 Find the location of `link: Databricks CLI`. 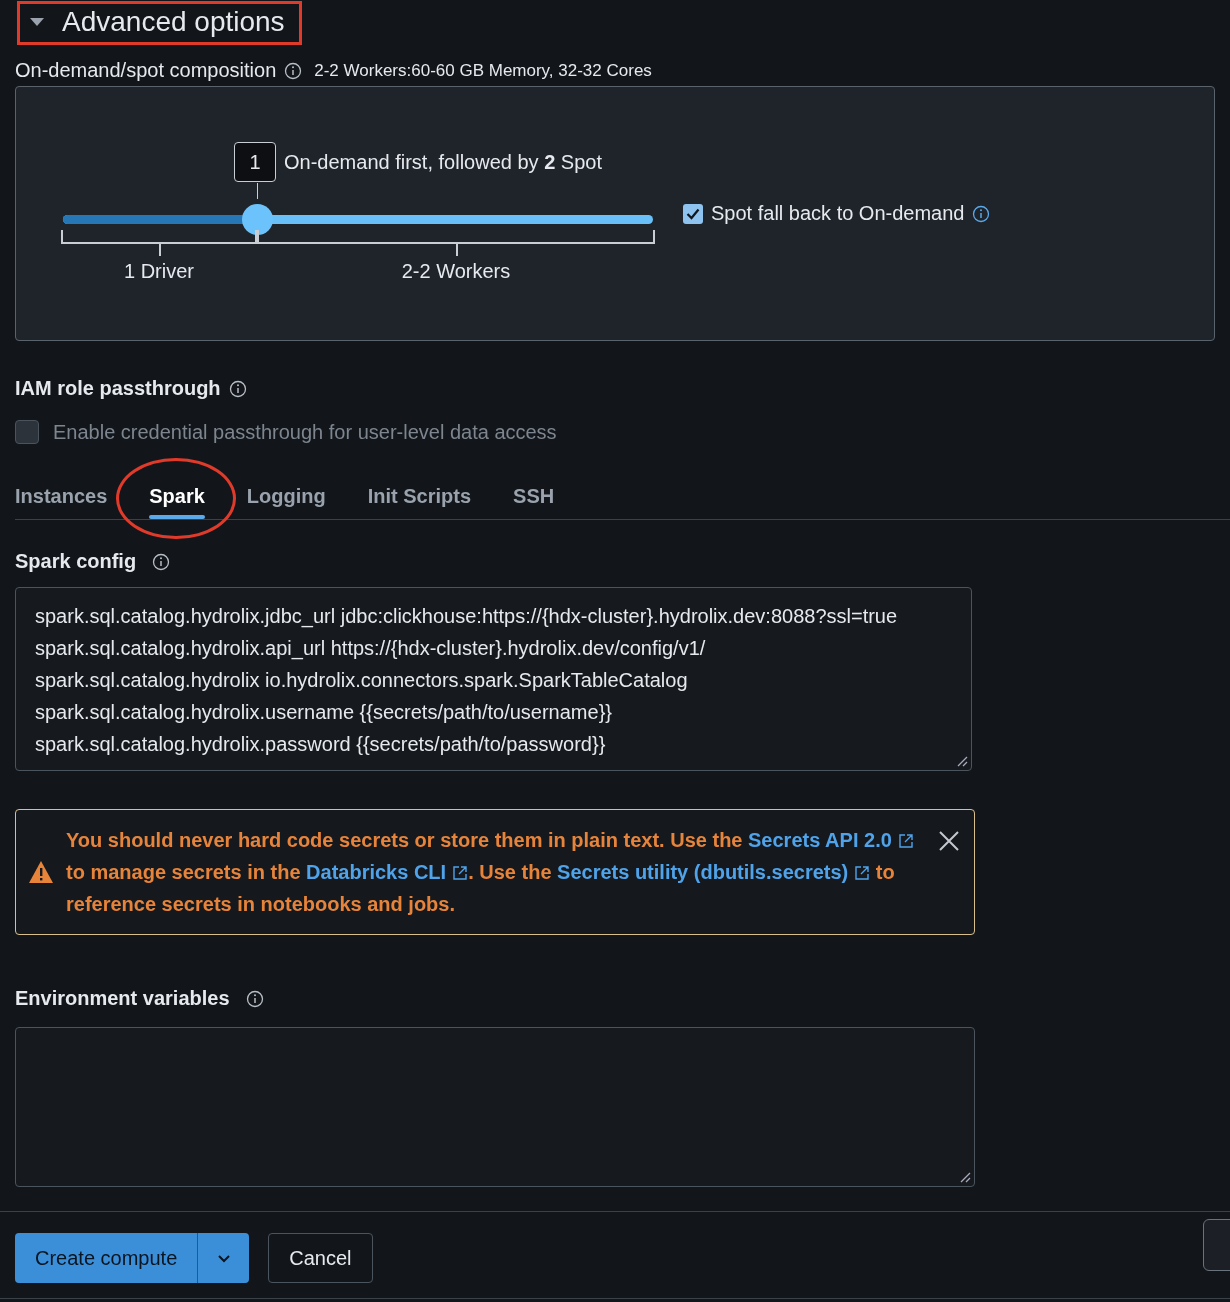

link: Databricks CLI is located at coordinates (387, 872).